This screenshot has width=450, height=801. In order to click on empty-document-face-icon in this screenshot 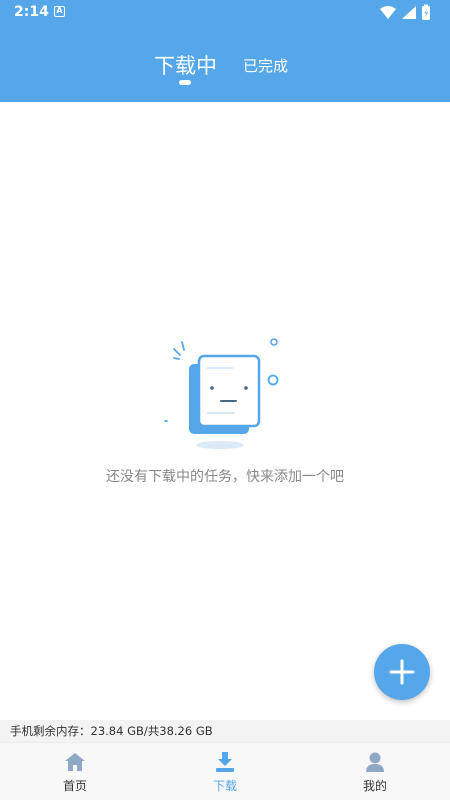, I will do `click(221, 393)`.